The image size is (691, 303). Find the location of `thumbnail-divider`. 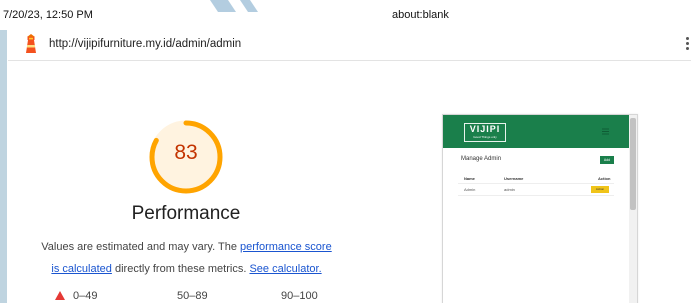

thumbnail-divider is located at coordinates (536, 183).